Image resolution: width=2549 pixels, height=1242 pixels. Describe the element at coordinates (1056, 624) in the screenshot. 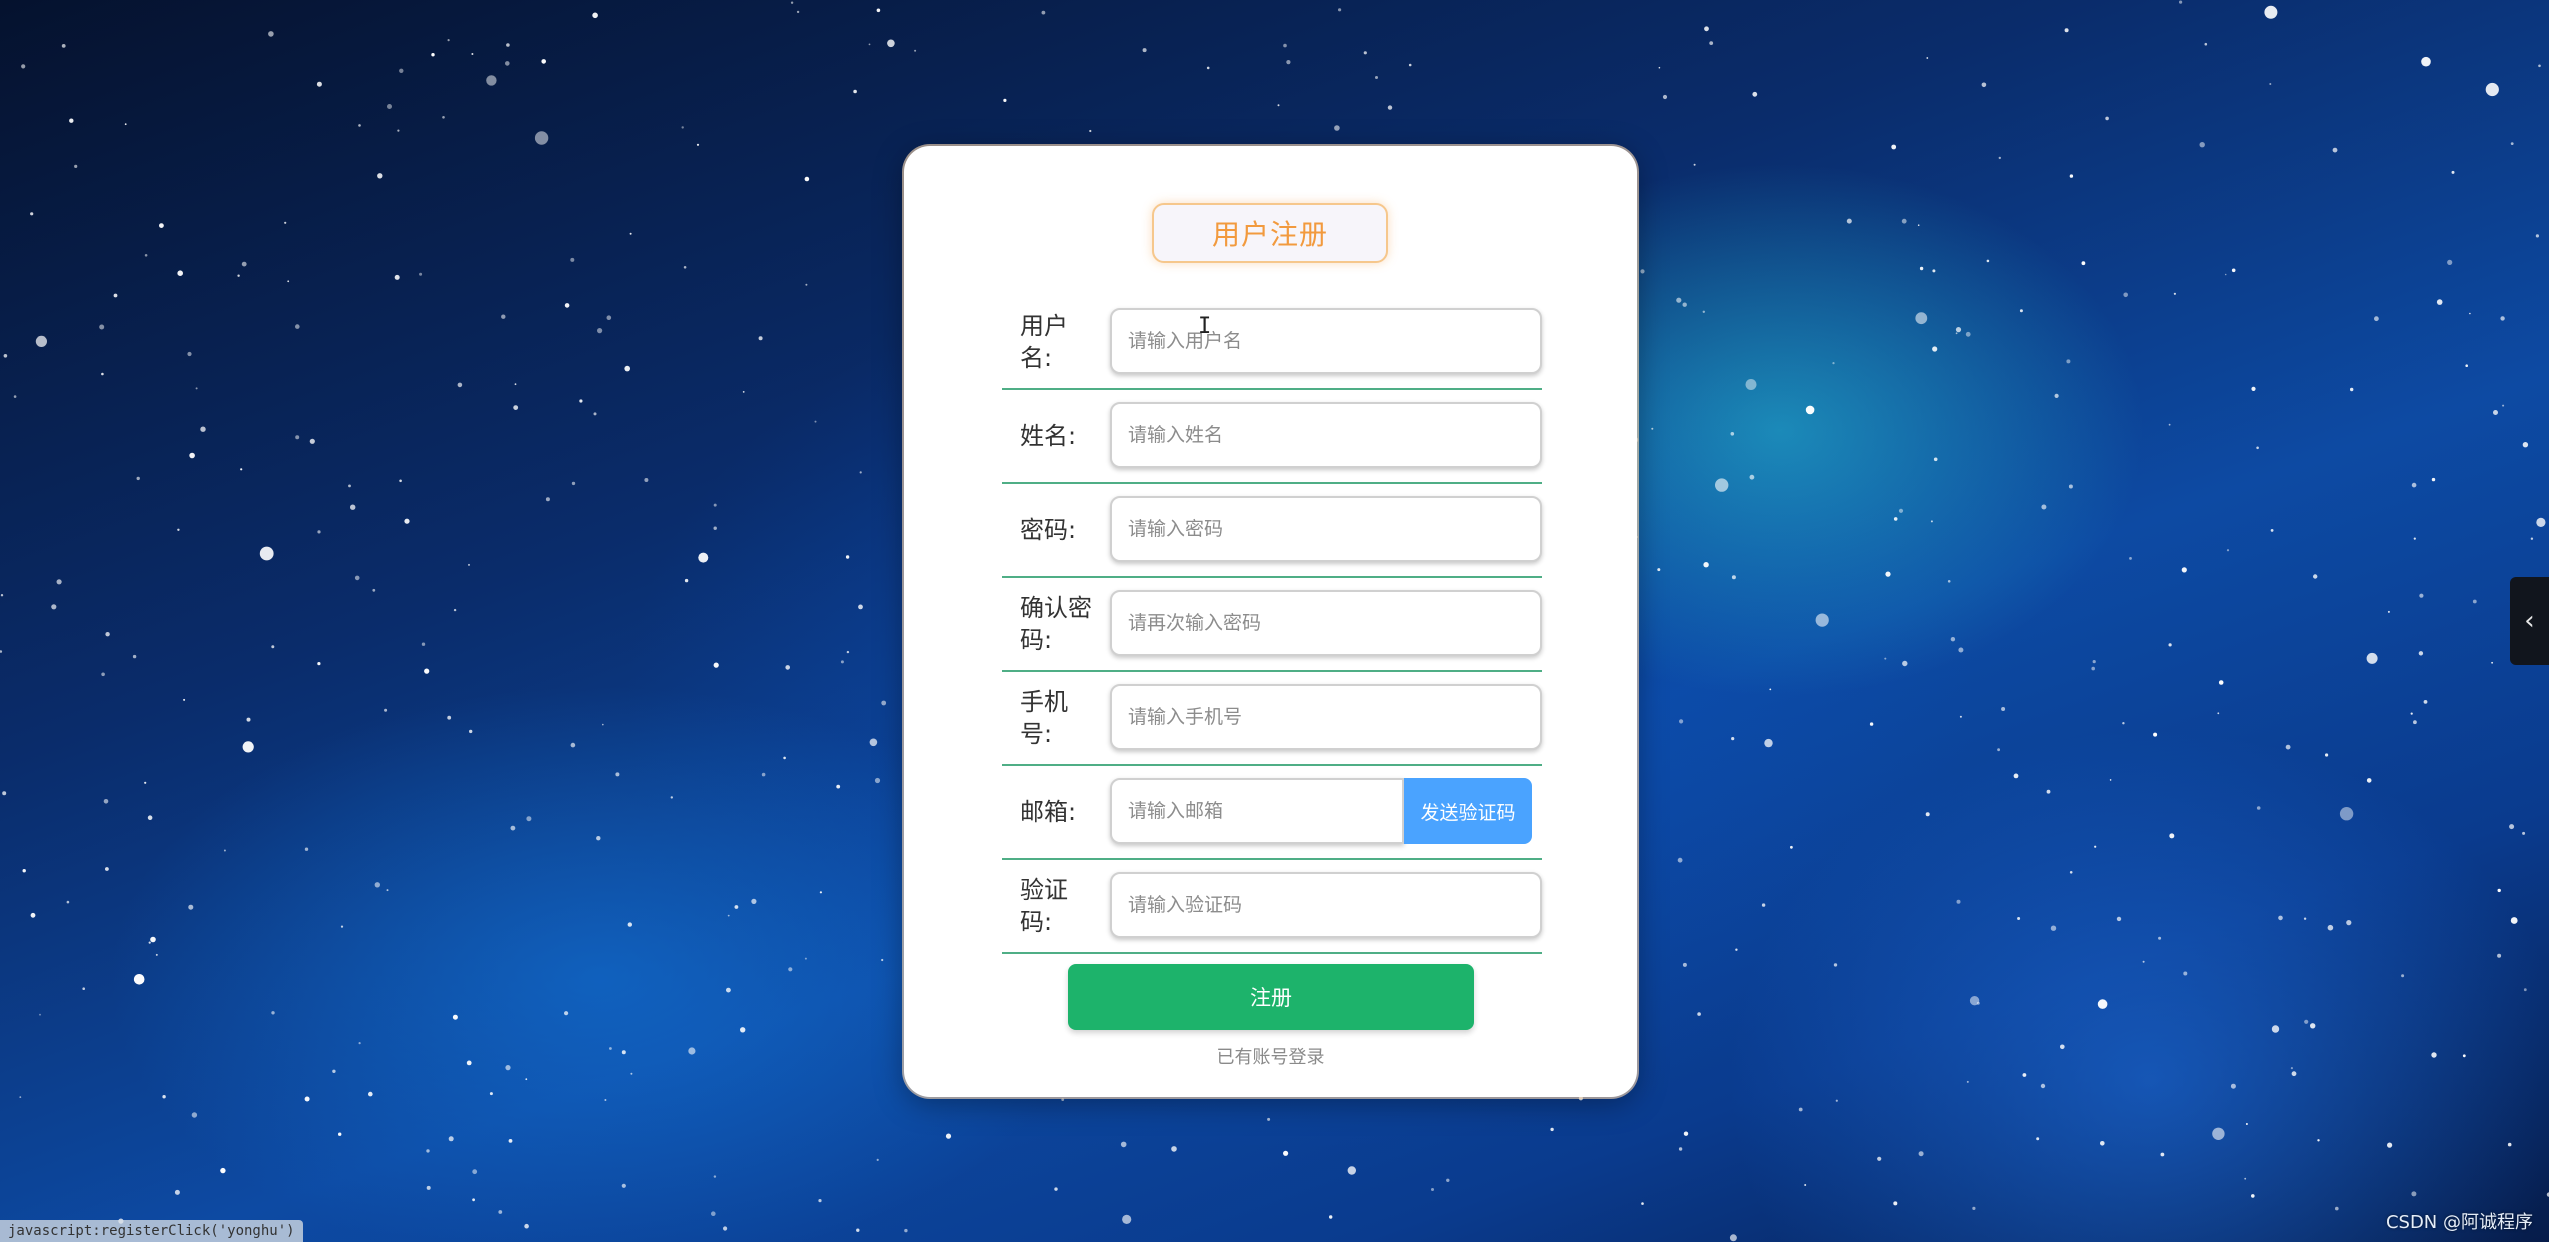

I see `confirm-password-label: 确认密 码:` at that location.